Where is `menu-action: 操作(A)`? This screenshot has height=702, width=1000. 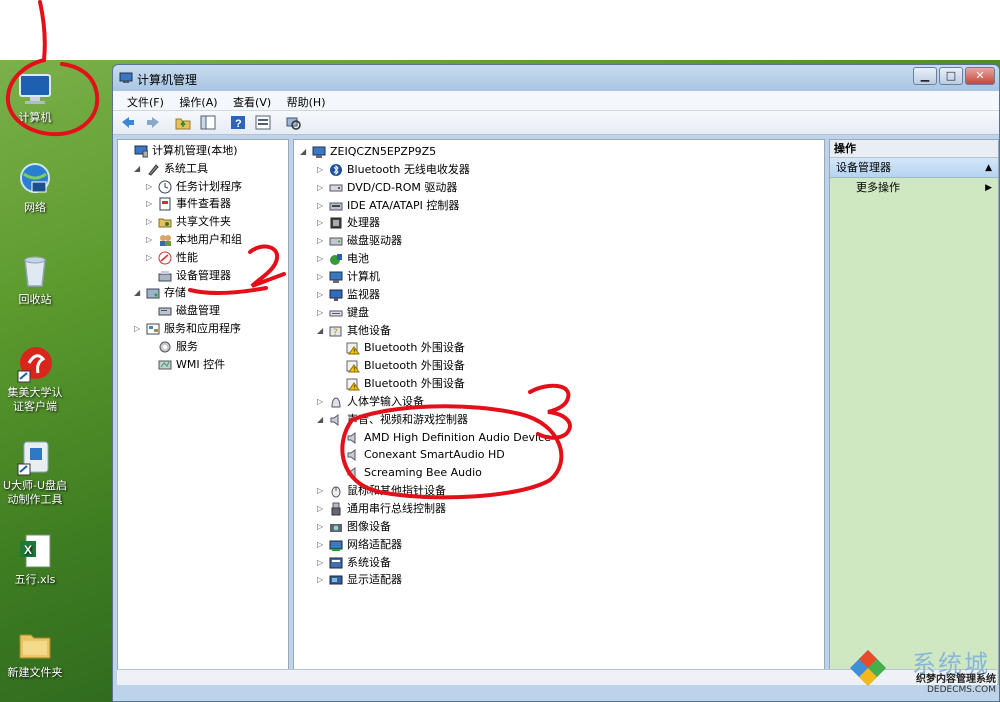 menu-action: 操作(A) is located at coordinates (198, 102).